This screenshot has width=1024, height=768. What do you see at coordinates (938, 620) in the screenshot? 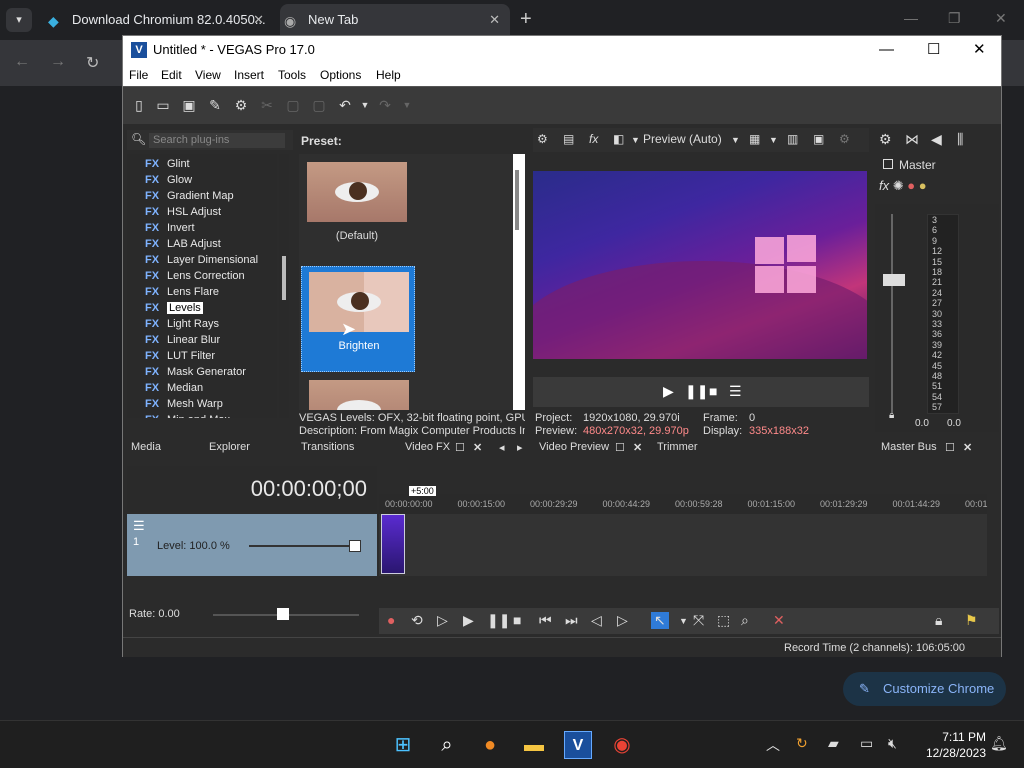
I see `lock-icon: 🔒︎` at bounding box center [938, 620].